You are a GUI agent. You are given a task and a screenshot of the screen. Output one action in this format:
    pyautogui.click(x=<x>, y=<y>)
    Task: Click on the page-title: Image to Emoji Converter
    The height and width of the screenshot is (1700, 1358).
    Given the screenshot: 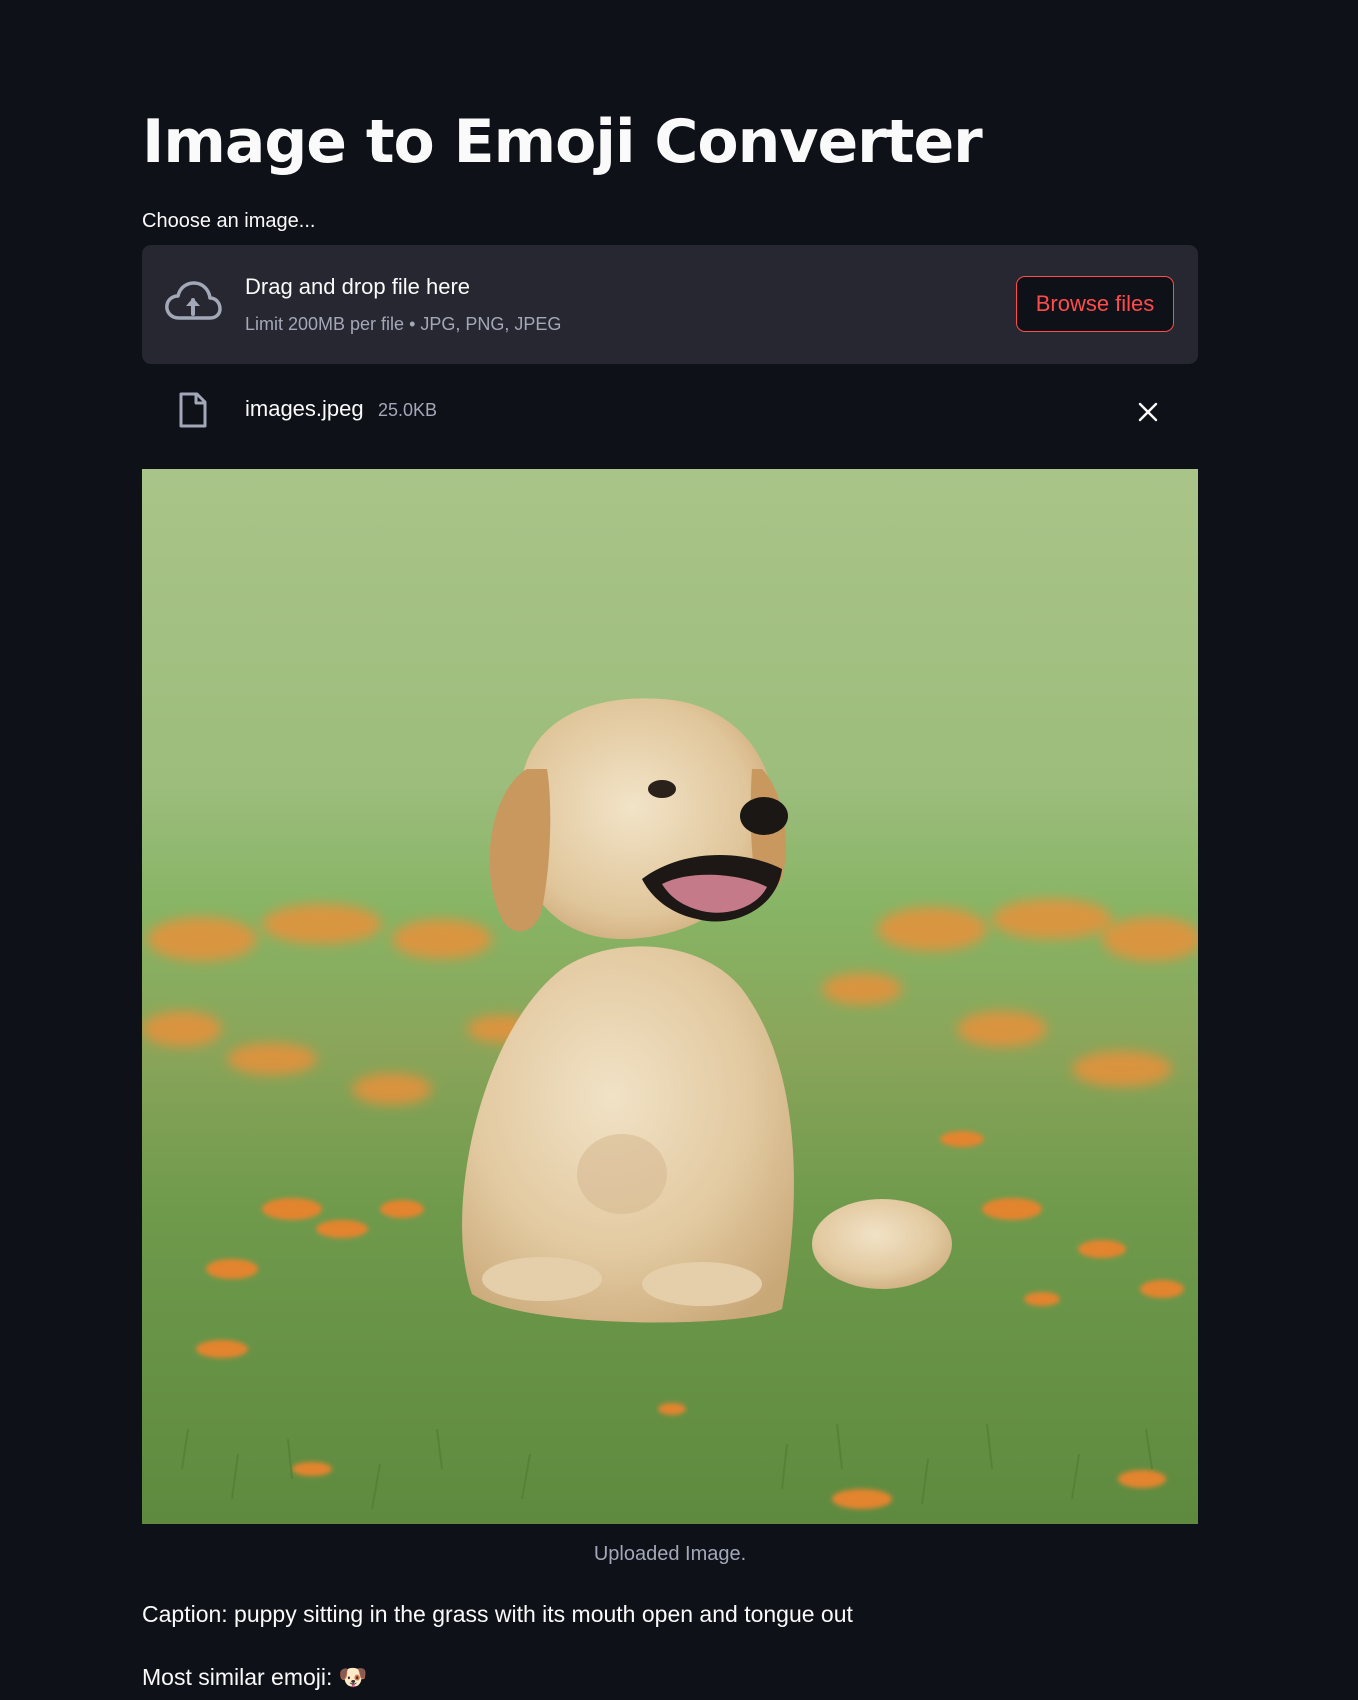 What is the action you would take?
    pyautogui.click(x=562, y=142)
    